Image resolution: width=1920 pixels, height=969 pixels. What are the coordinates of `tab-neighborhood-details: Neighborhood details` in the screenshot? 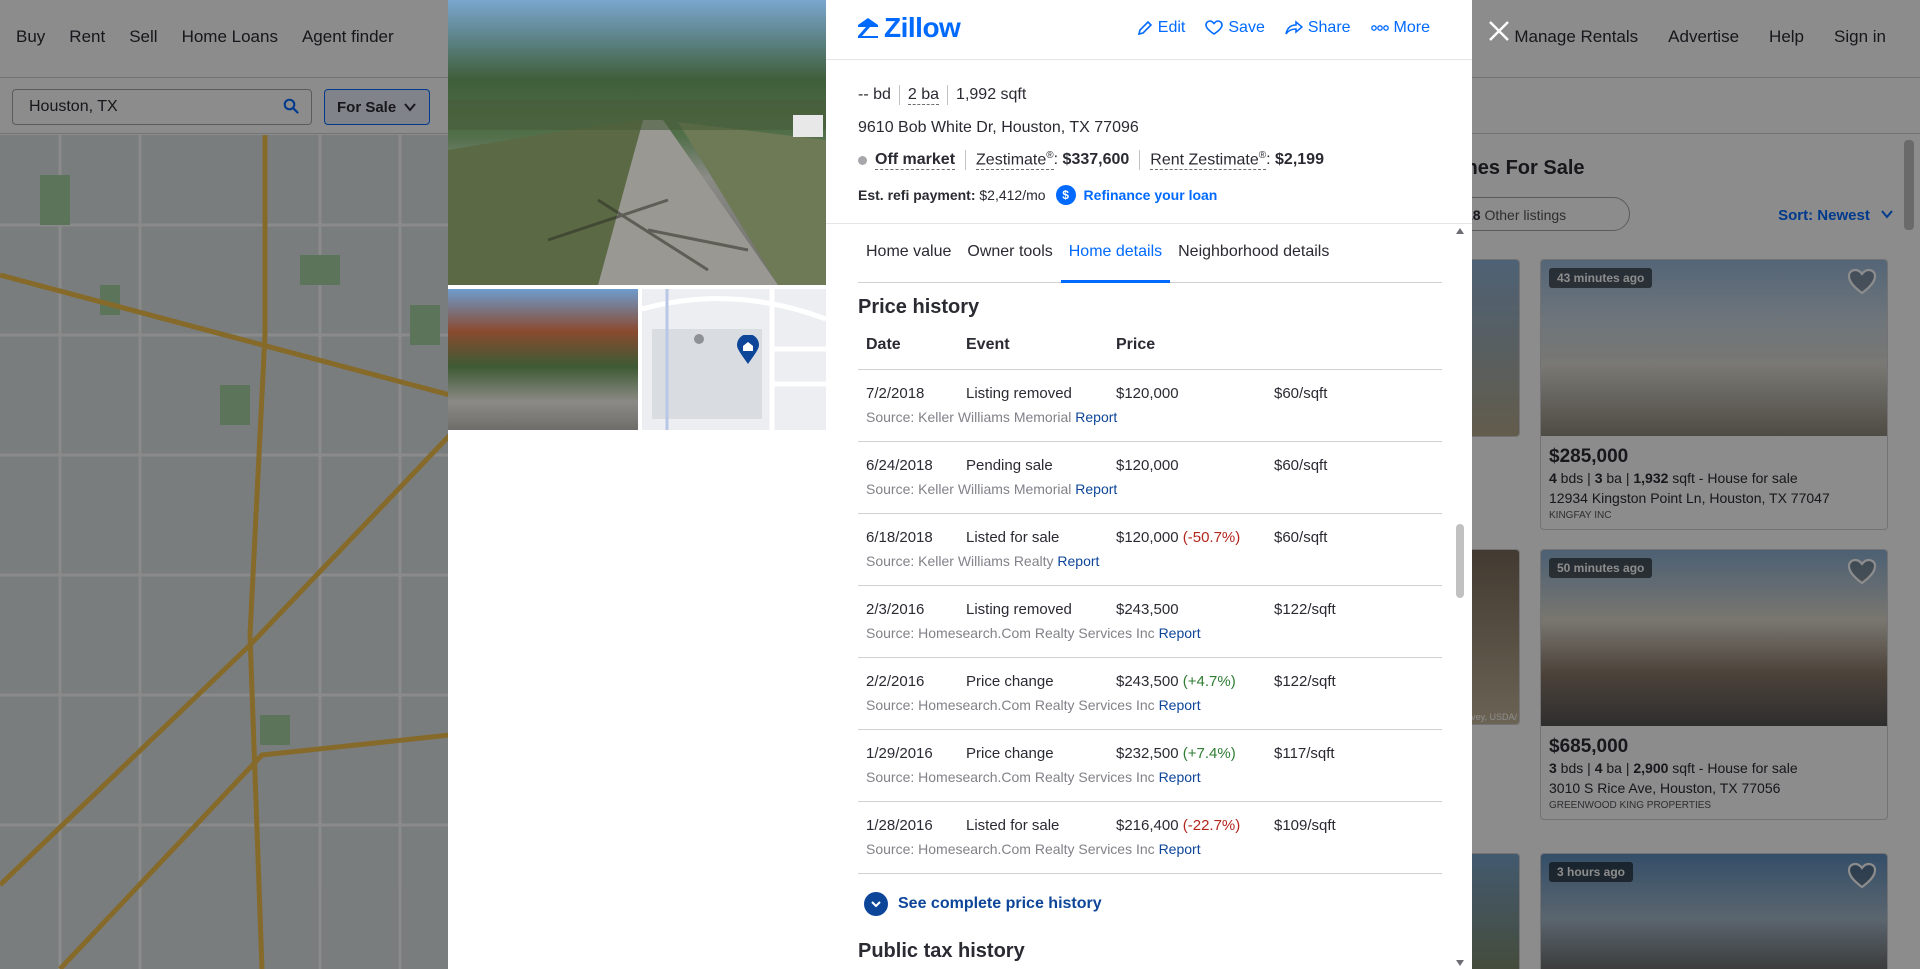 It's located at (1253, 253).